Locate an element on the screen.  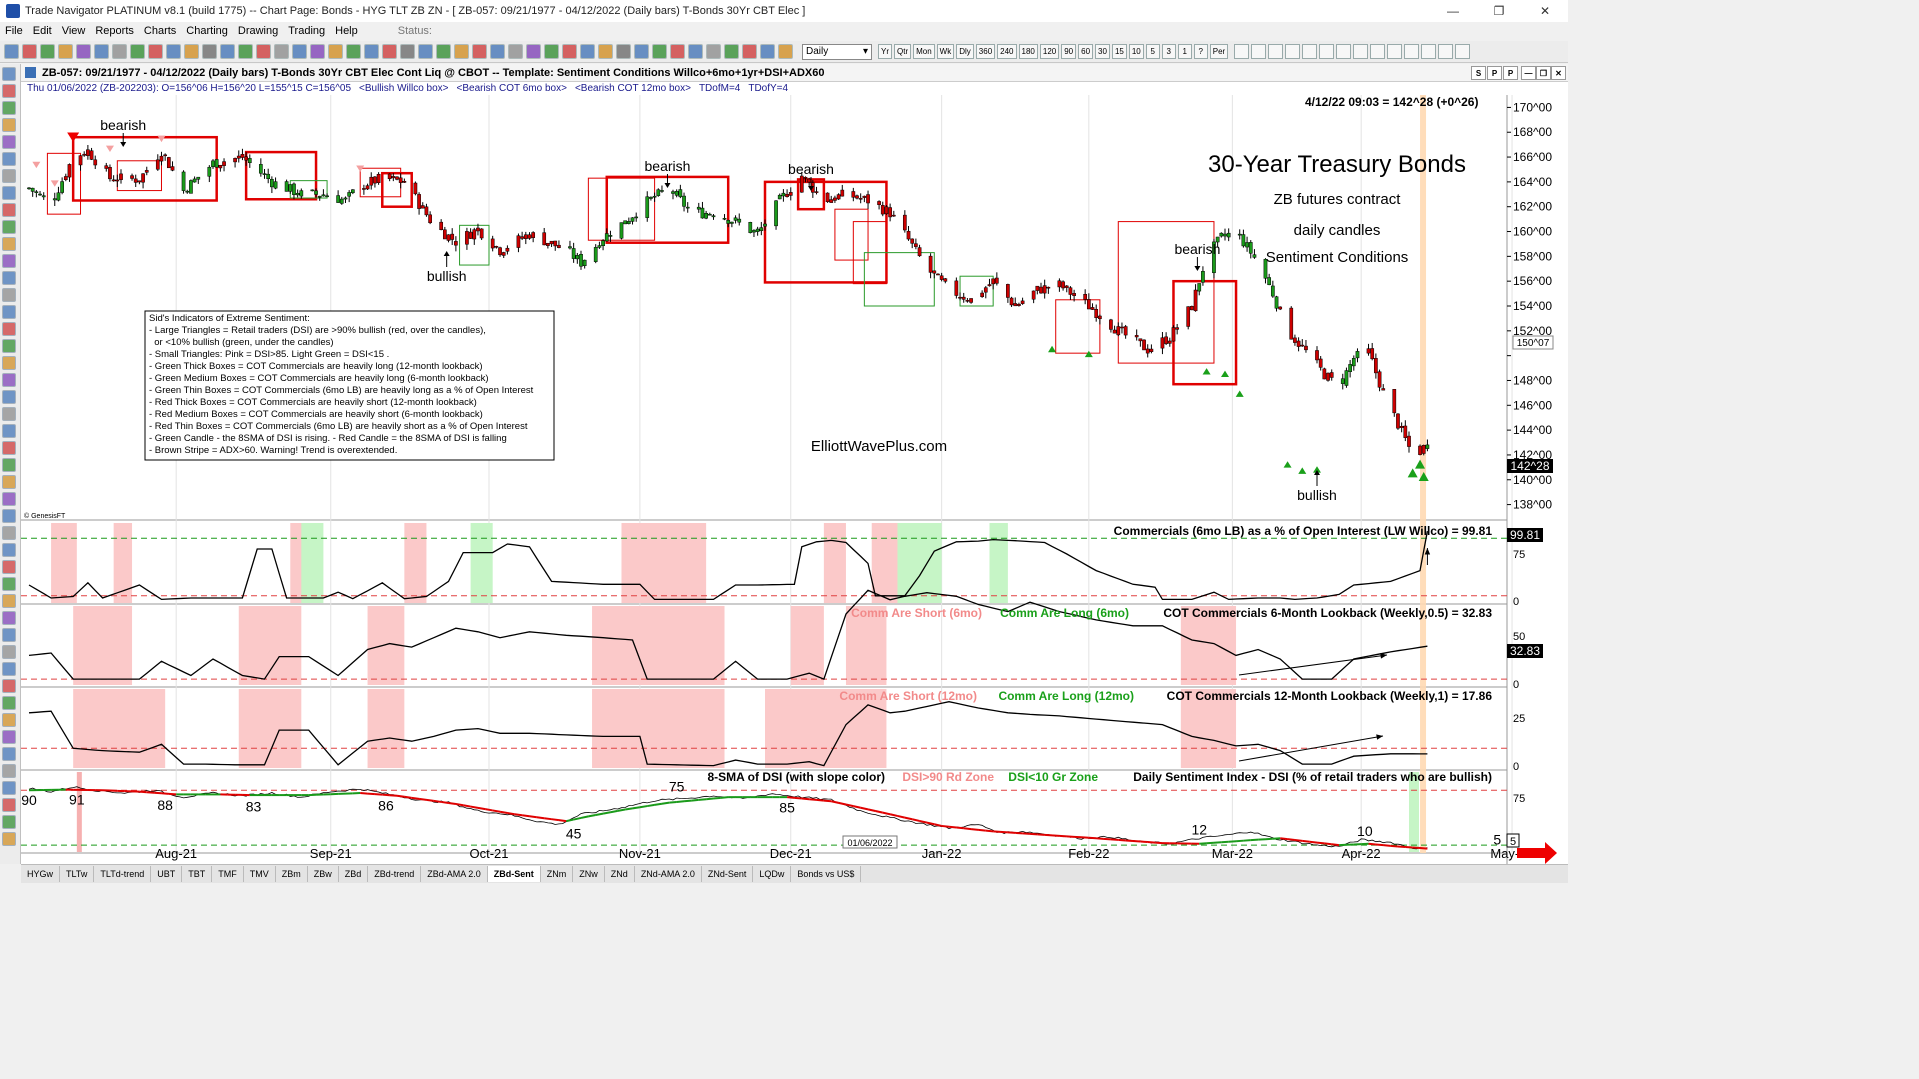
tab-zbd-trend: ZBd-trend is located at coordinates (395, 874).